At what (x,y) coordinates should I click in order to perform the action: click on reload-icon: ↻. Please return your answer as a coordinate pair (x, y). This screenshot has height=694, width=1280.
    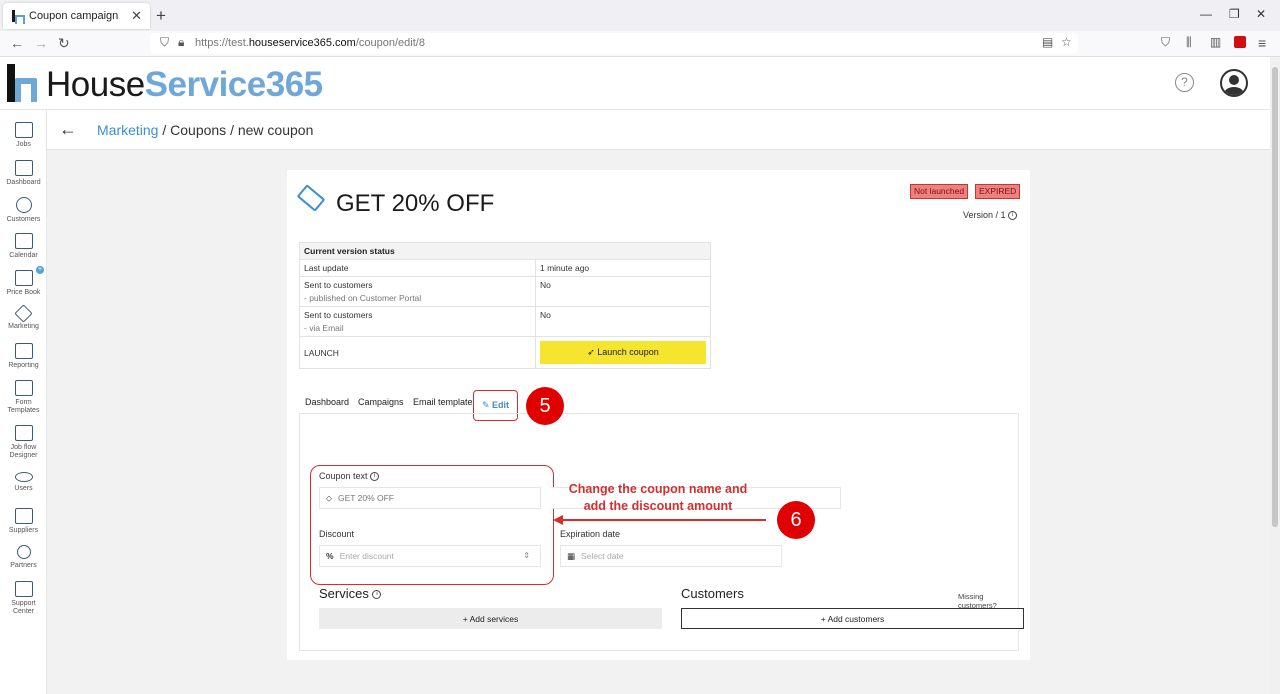
    Looking at the image, I should click on (64, 43).